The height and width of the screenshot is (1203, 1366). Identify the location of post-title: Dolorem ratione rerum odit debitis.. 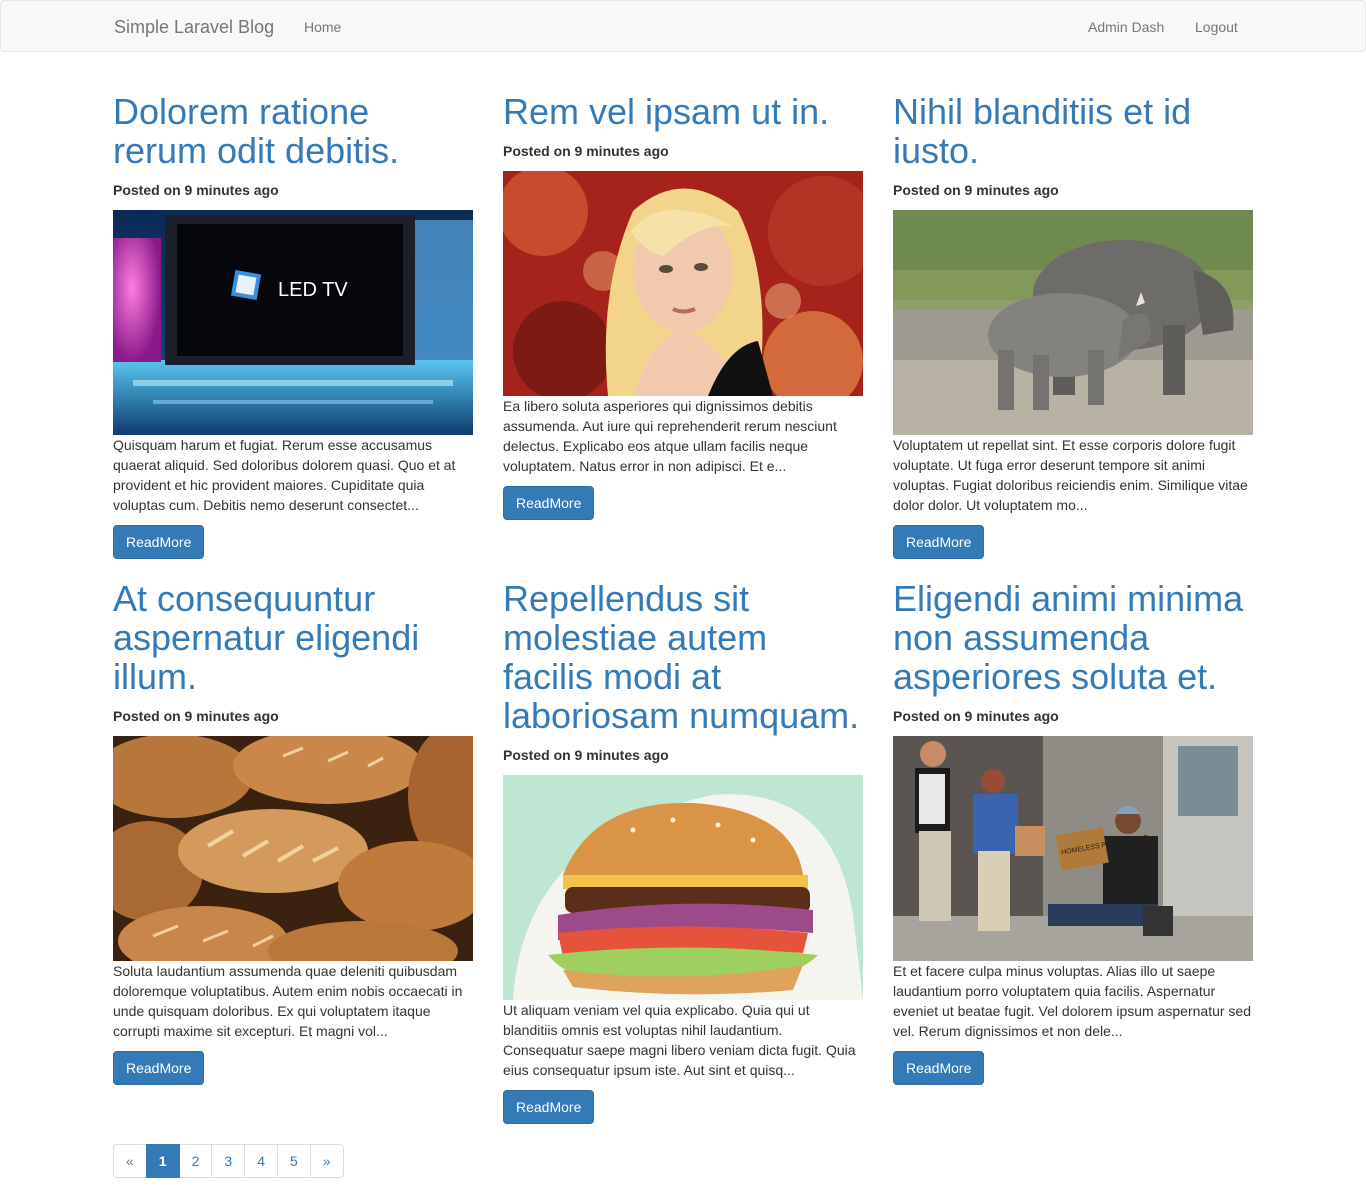
(293, 131).